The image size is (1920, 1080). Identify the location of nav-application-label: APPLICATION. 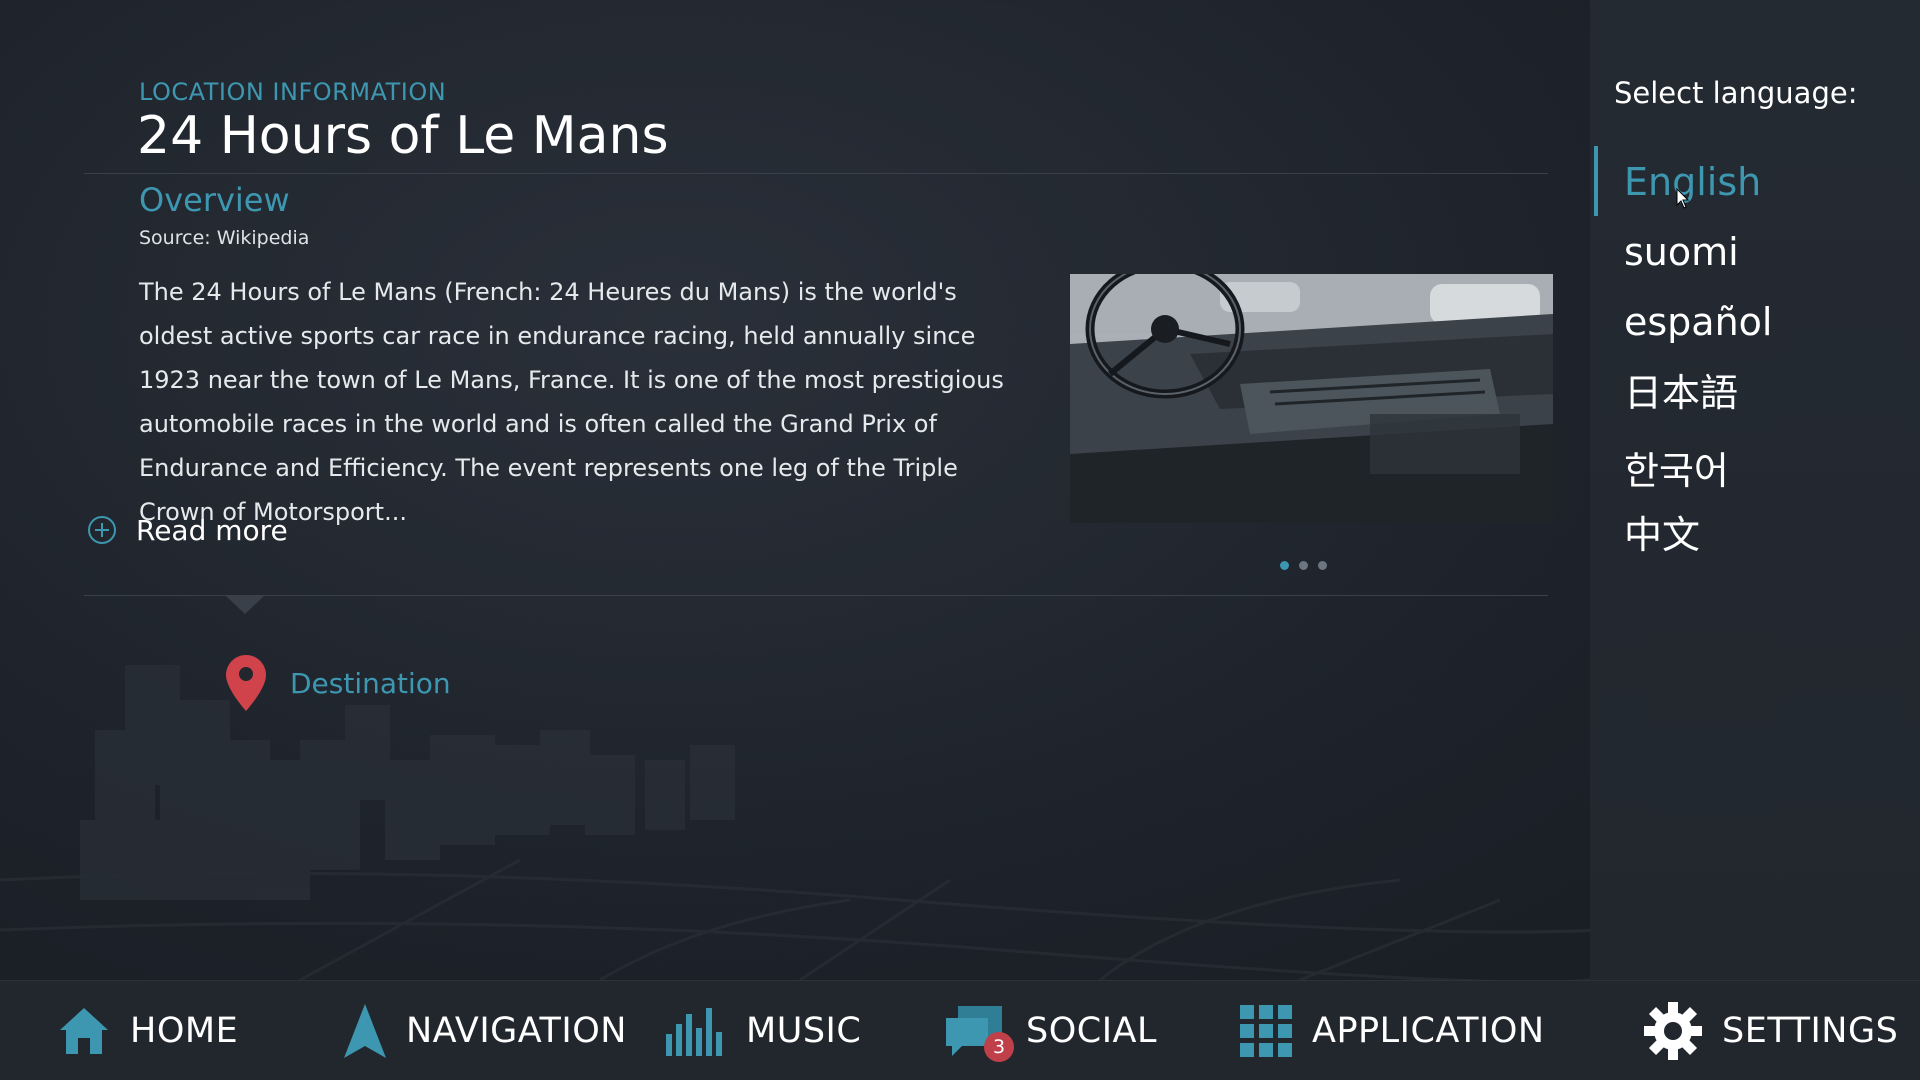
(1428, 1031).